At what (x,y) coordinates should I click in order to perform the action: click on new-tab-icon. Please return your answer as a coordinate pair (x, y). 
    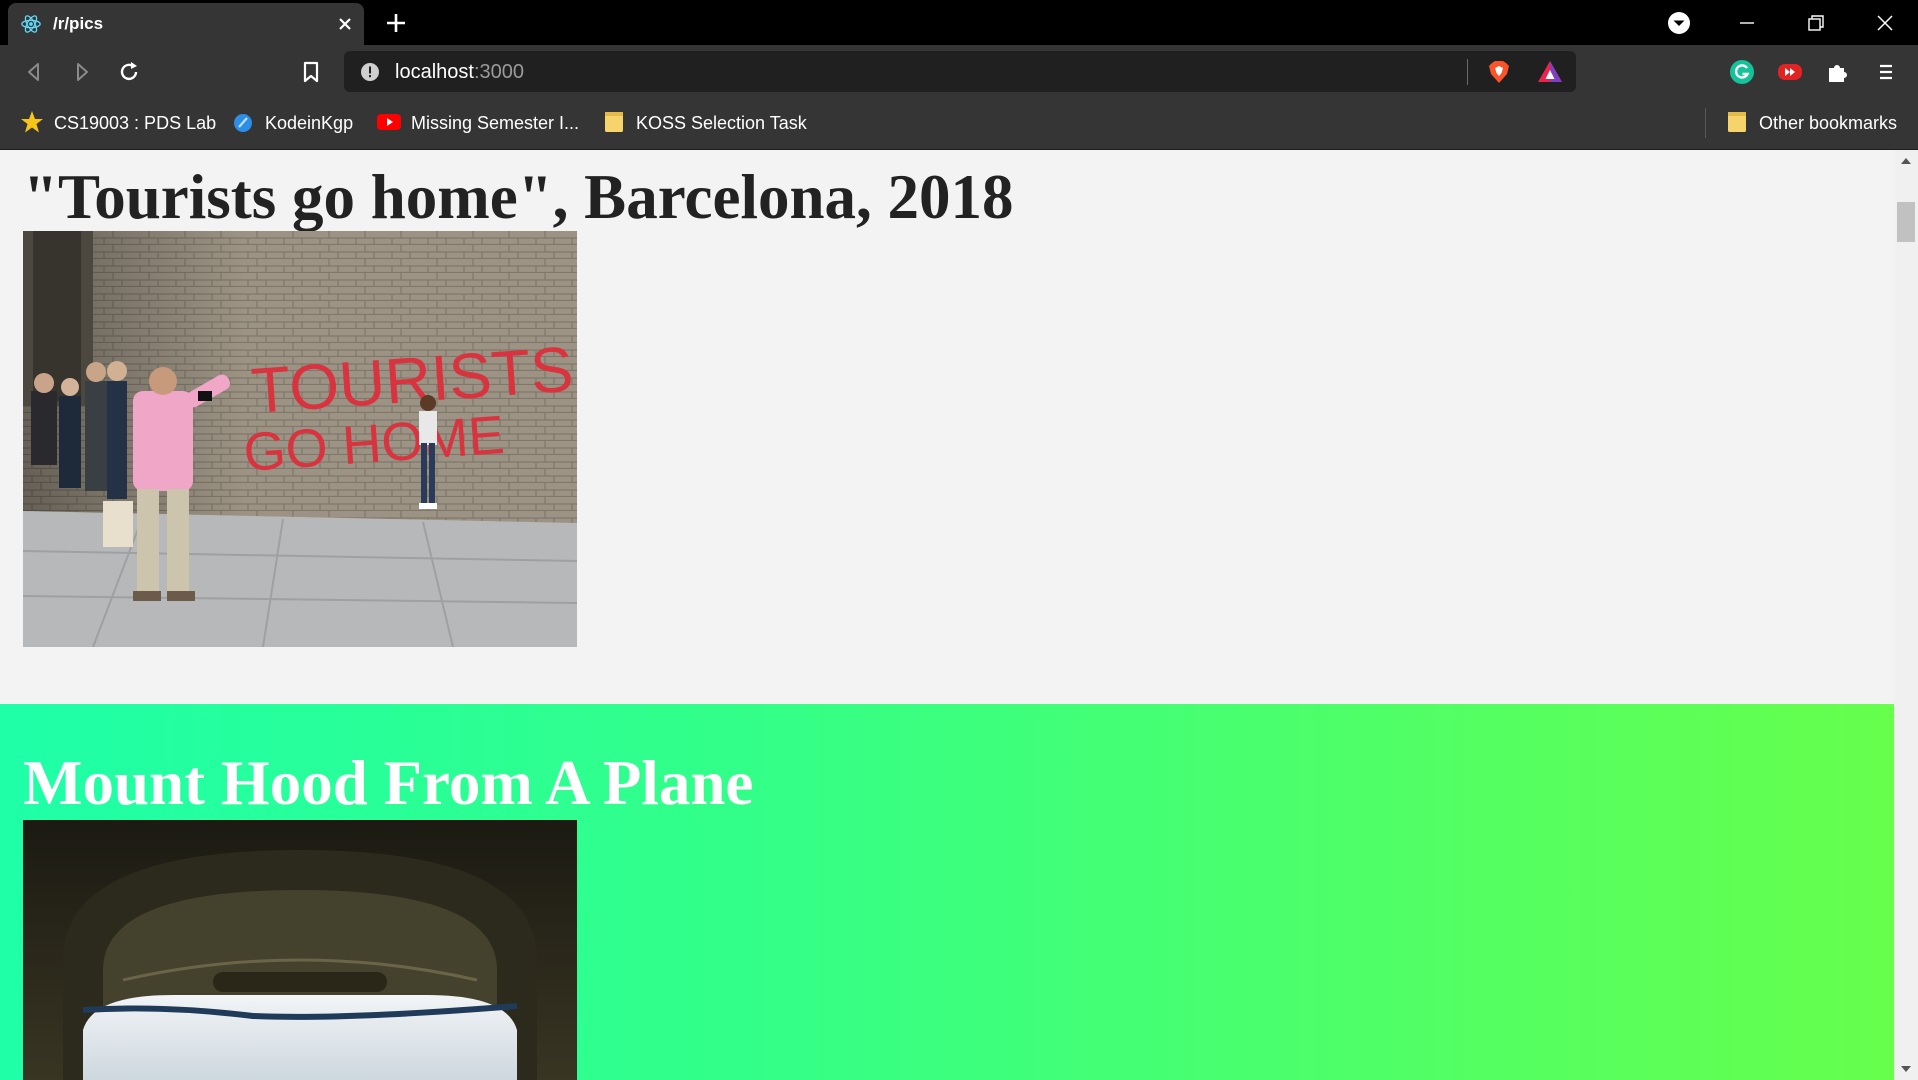
    Looking at the image, I should click on (396, 23).